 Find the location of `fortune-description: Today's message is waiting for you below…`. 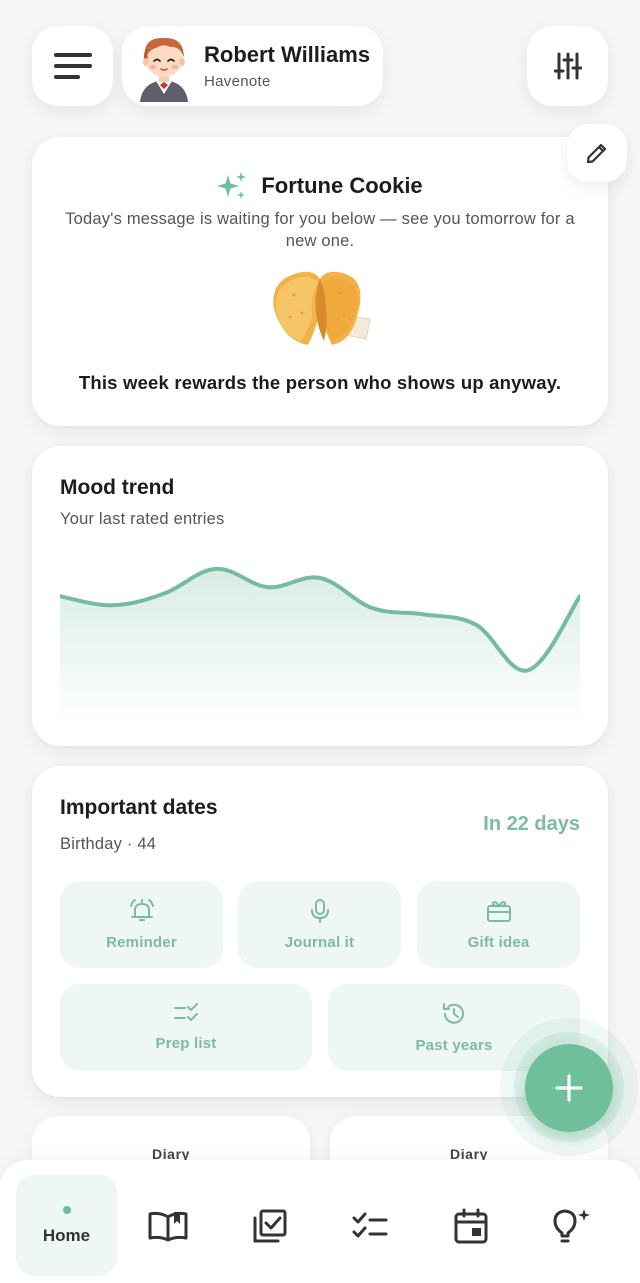

fortune-description: Today's message is waiting for you below… is located at coordinates (320, 230).